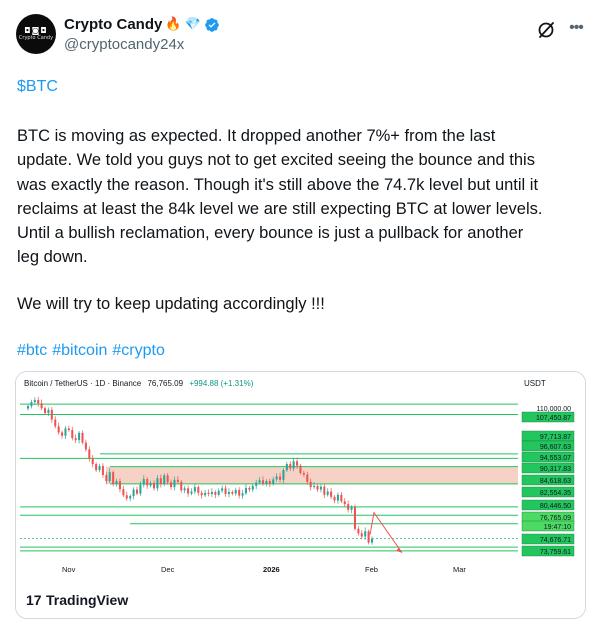  I want to click on svg-text: 17, so click(34, 600).